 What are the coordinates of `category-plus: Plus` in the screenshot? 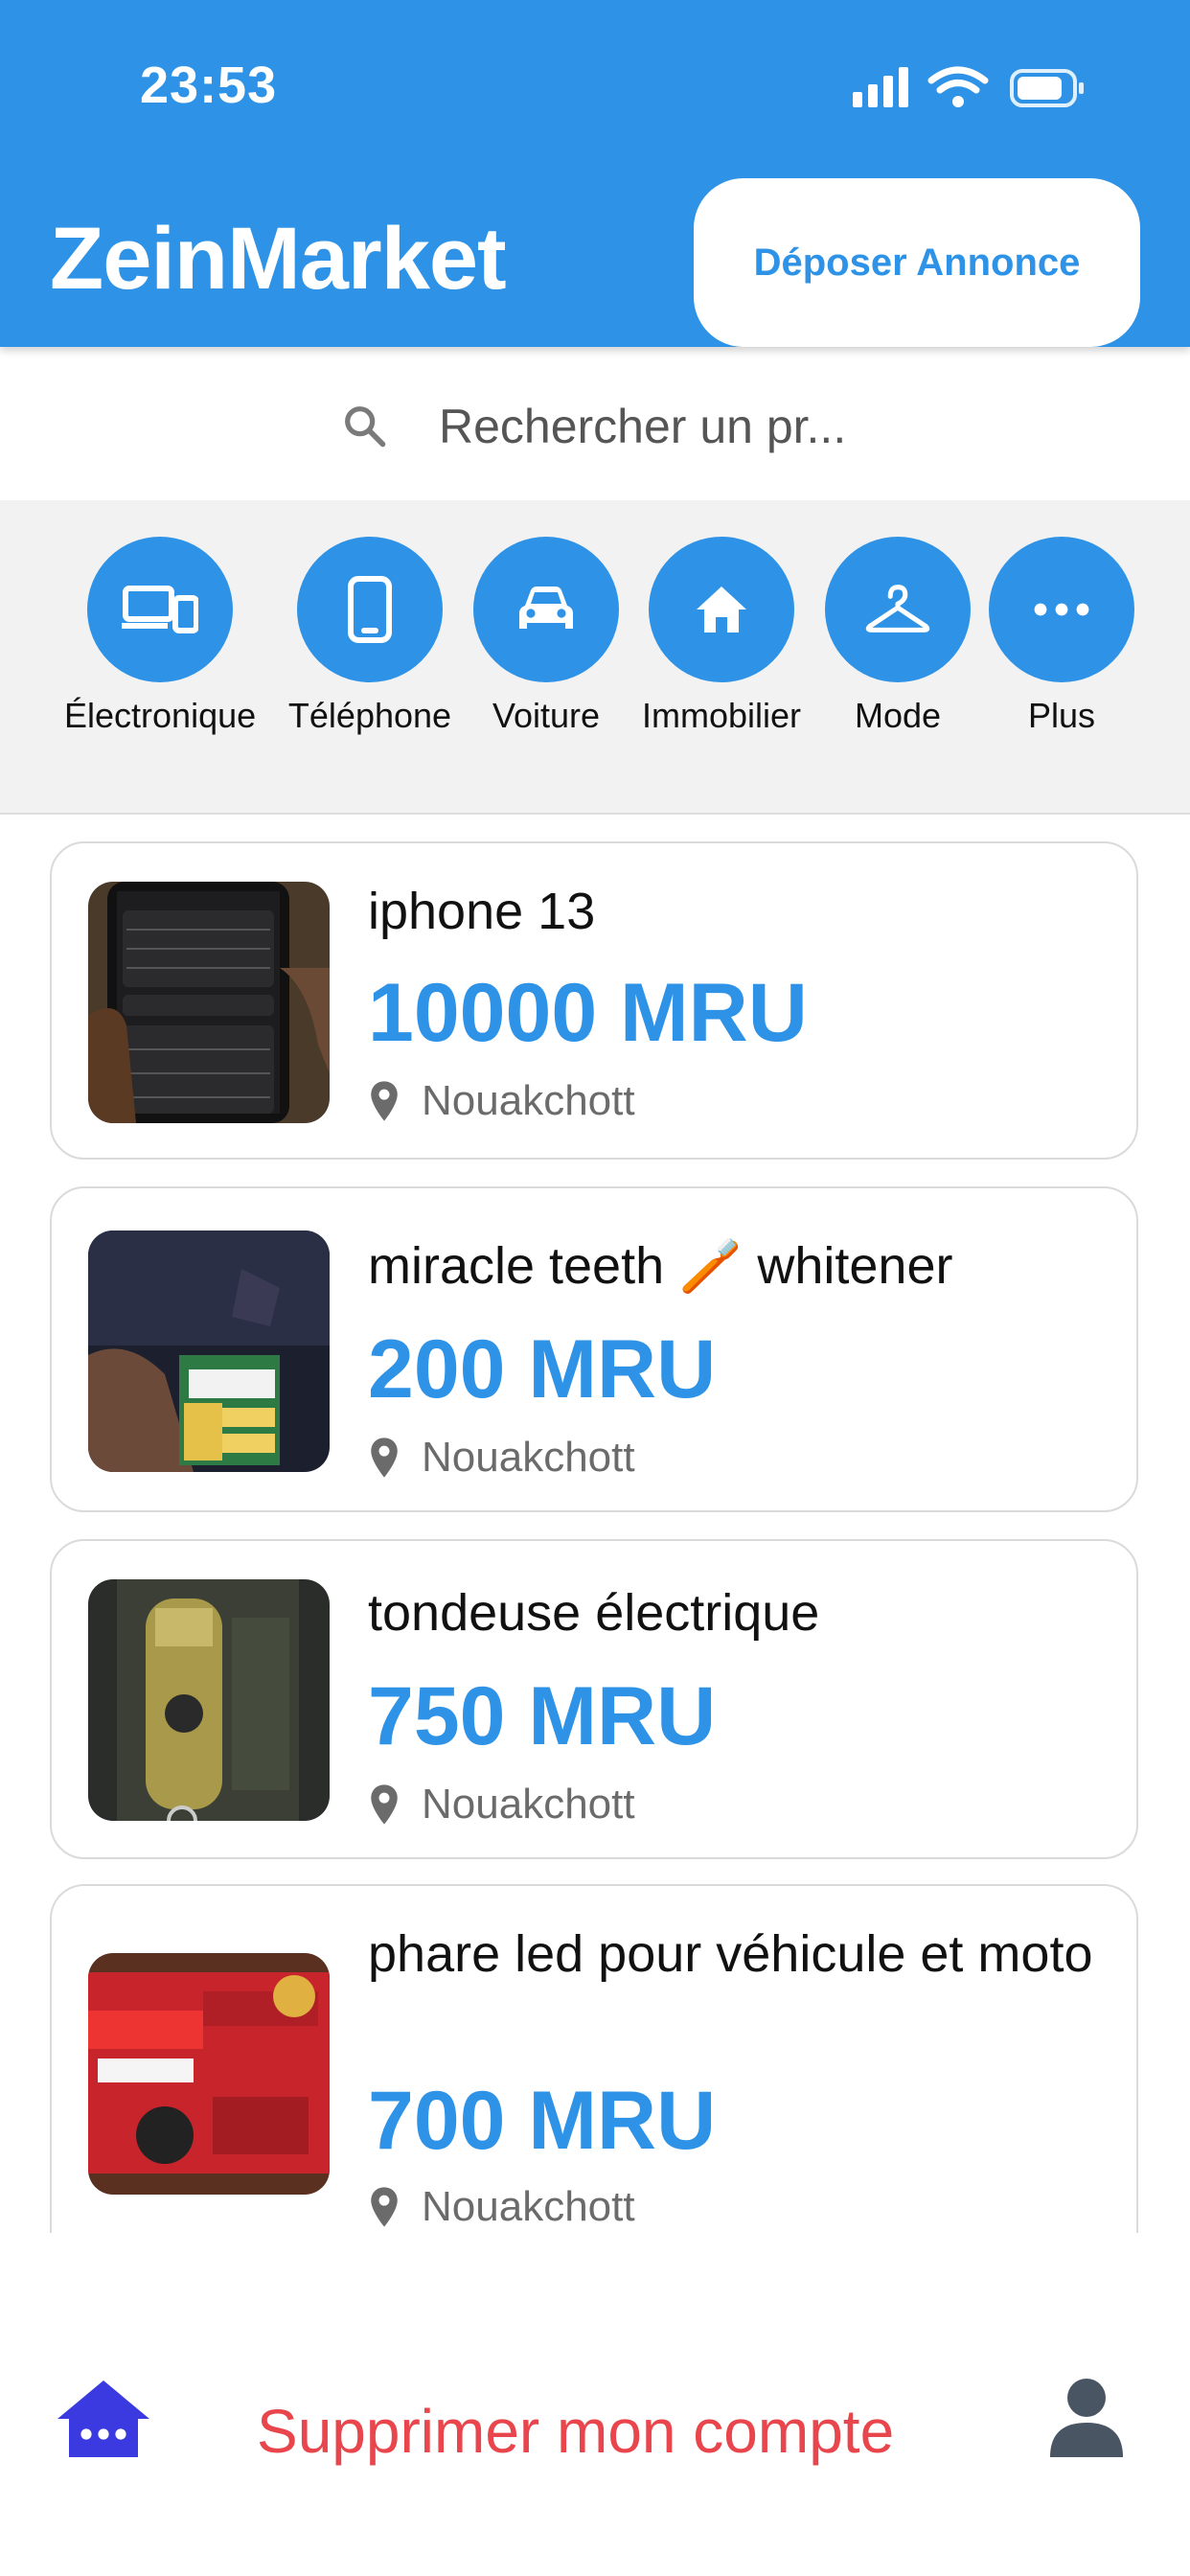 It's located at (1062, 642).